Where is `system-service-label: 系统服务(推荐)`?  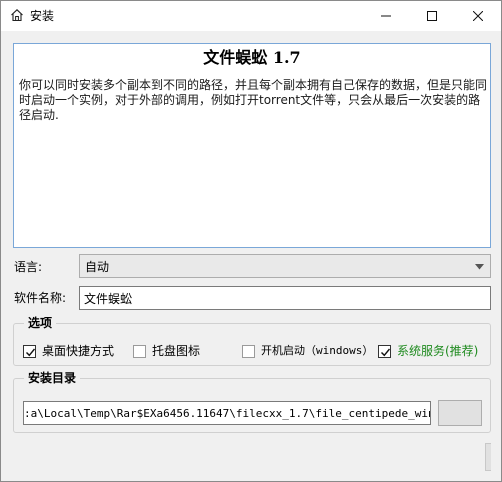
system-service-label: 系统服务(推荐) is located at coordinates (438, 351).